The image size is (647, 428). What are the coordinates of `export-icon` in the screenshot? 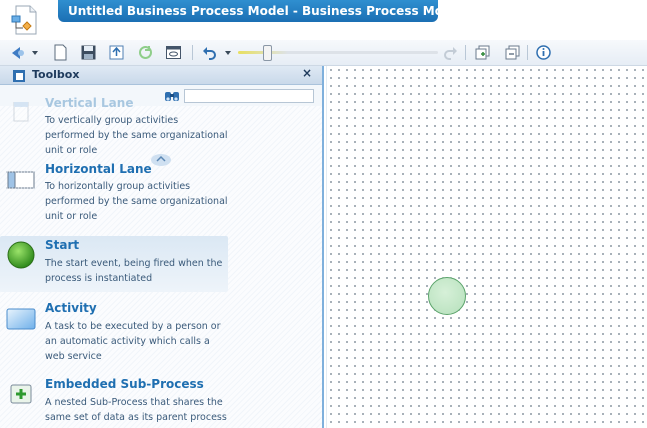 It's located at (116, 52).